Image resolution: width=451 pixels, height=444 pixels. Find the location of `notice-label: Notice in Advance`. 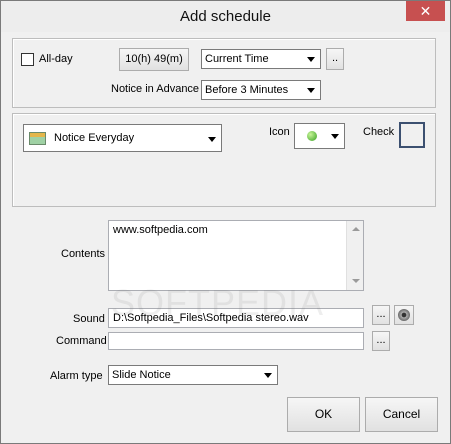

notice-label: Notice in Advance is located at coordinates (155, 89).